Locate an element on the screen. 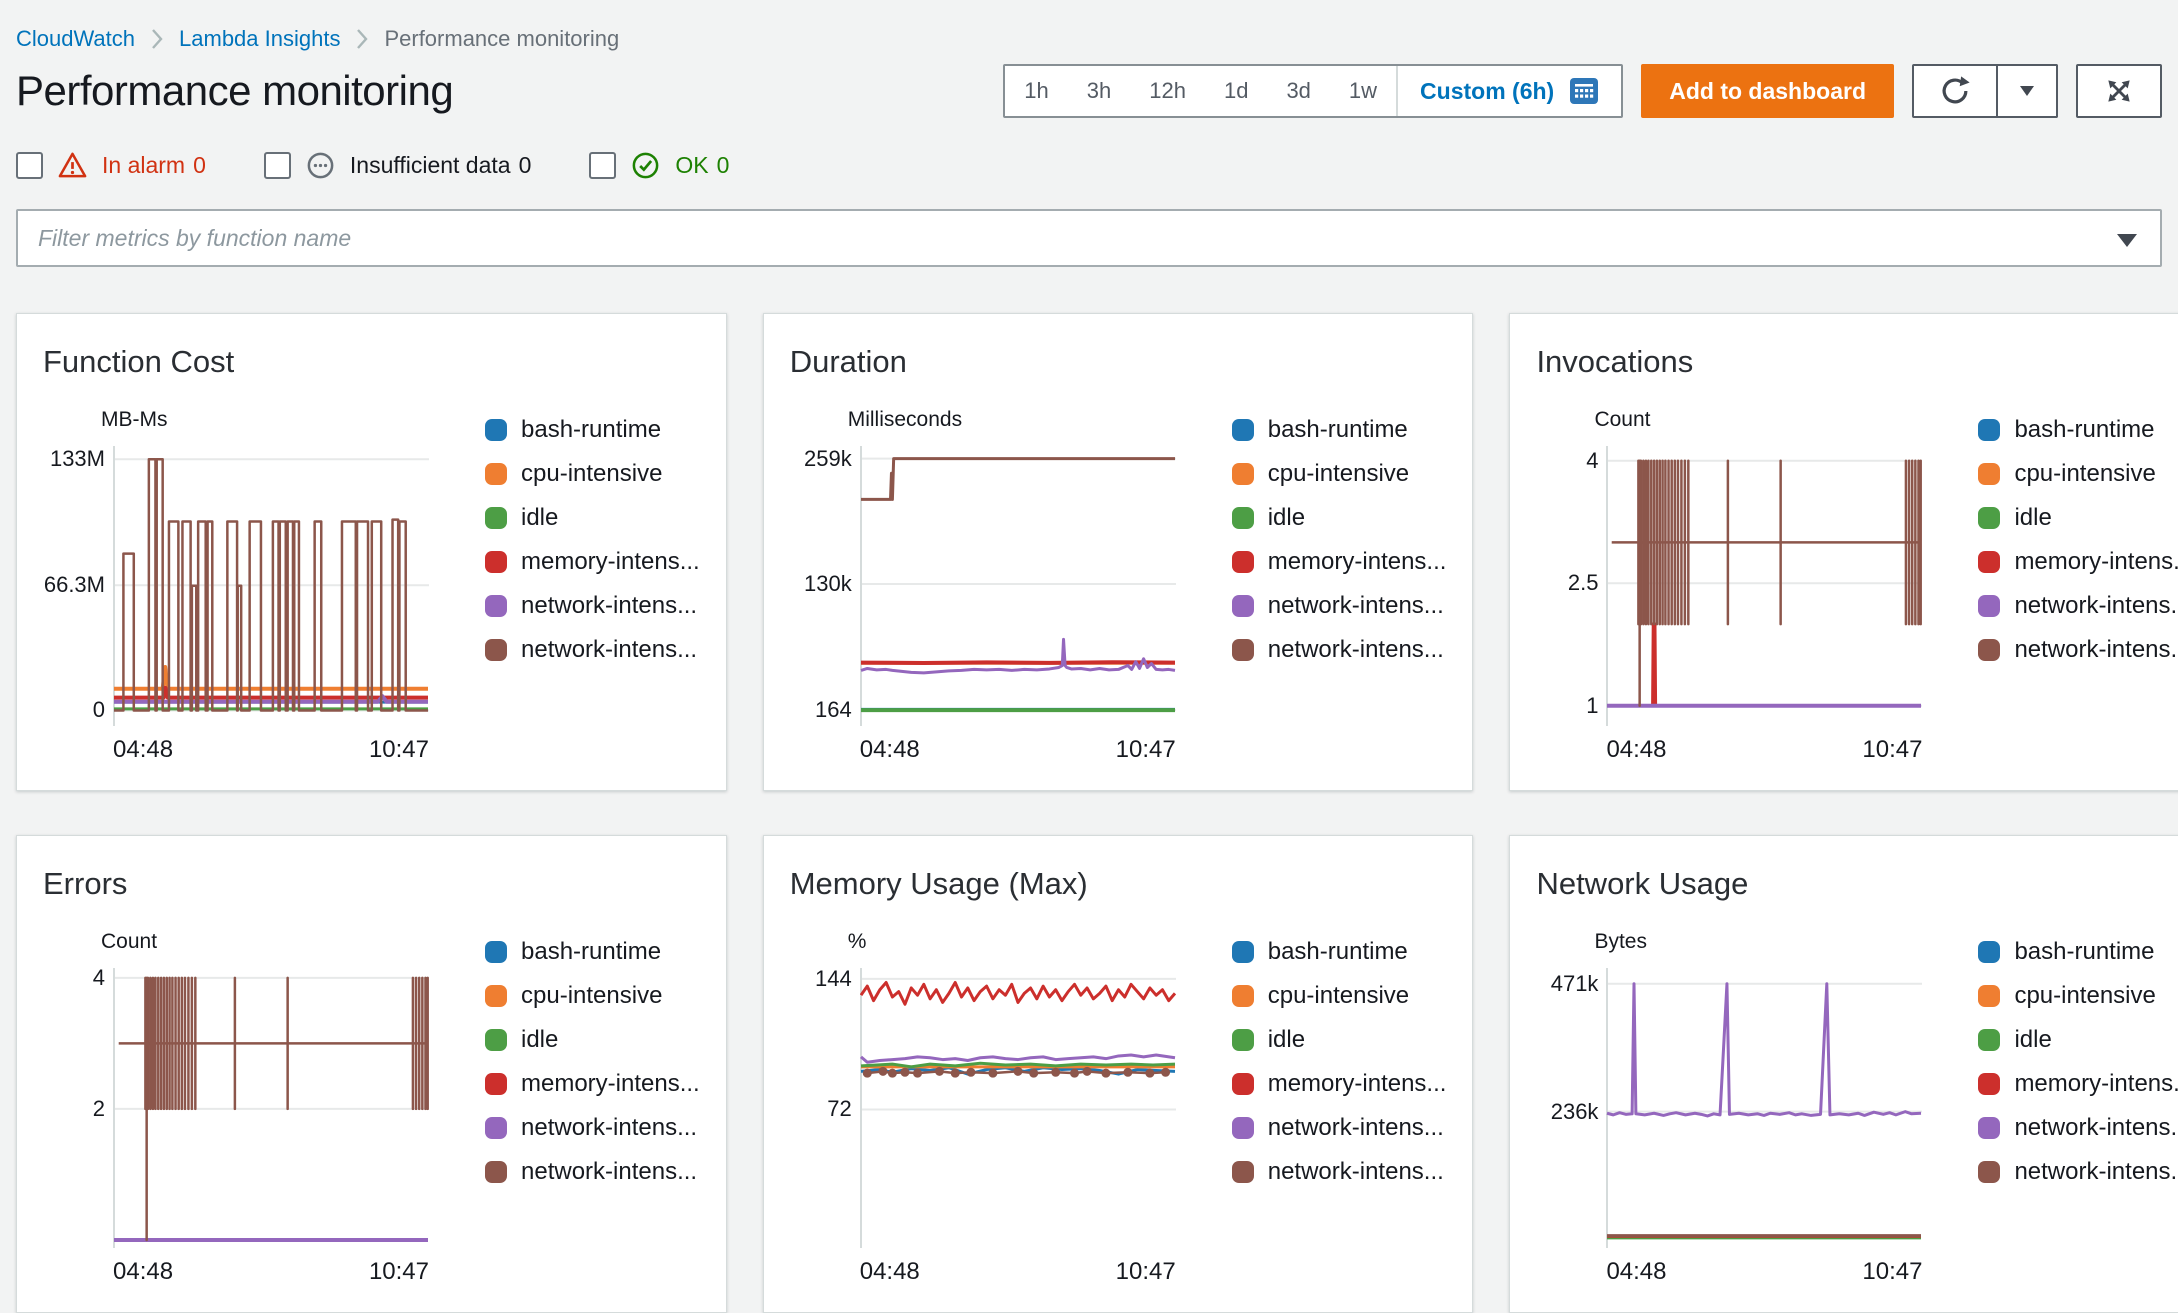  legend-label: bash-runtime is located at coordinates (1337, 429).